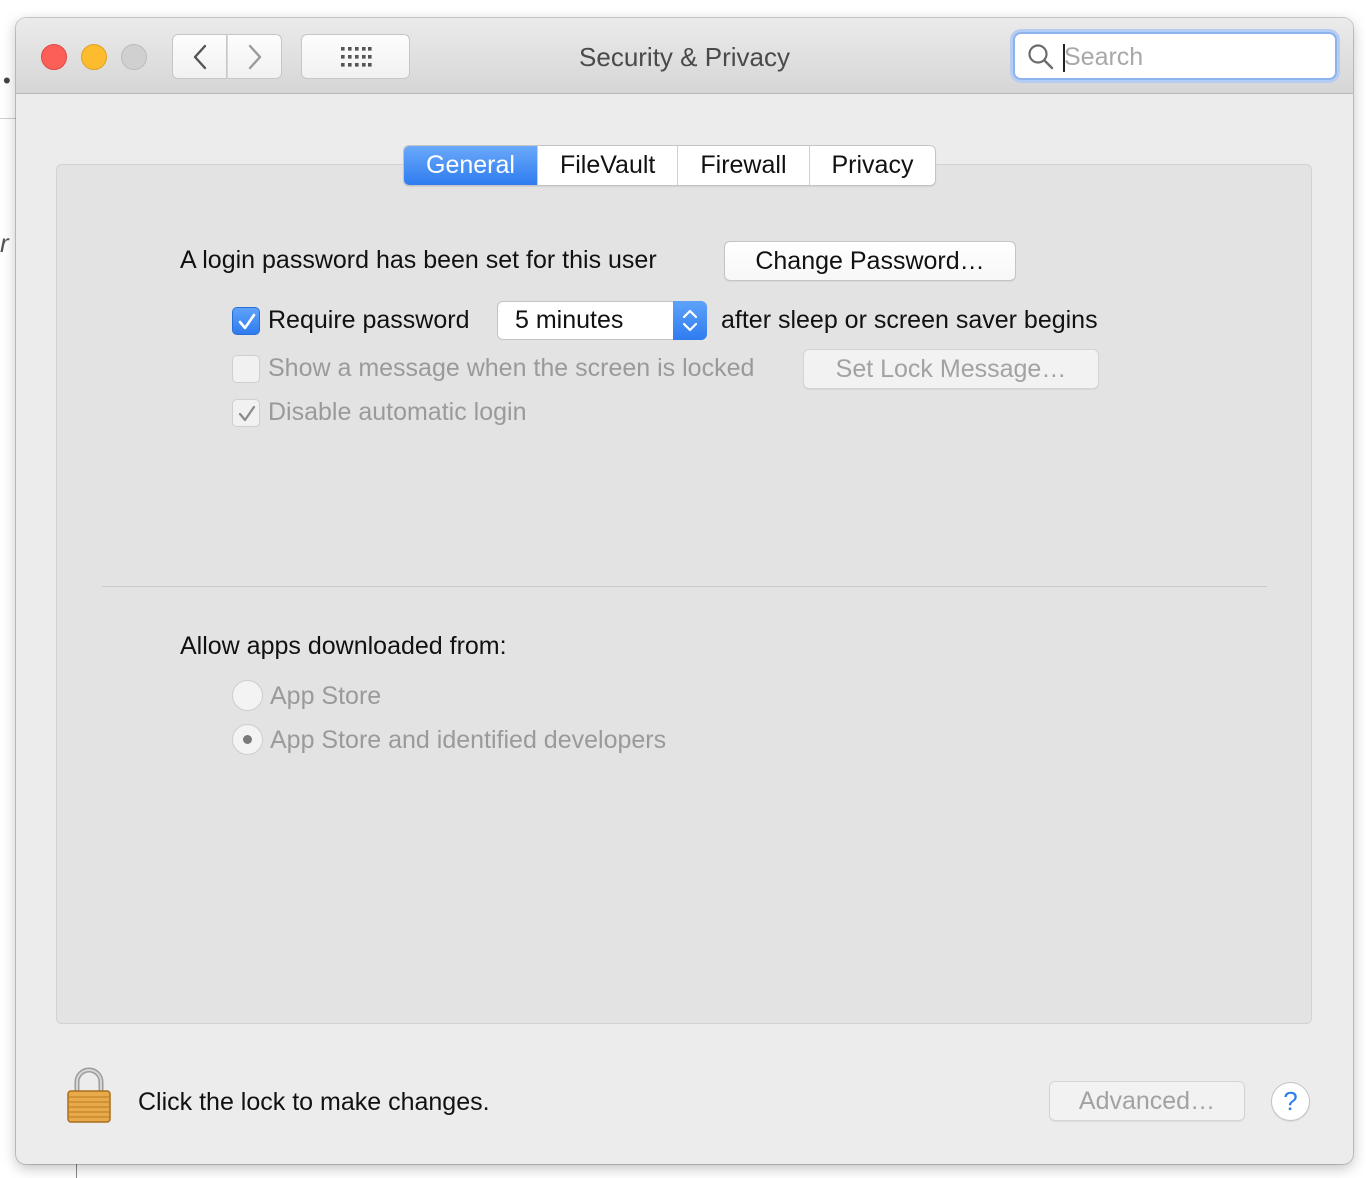  I want to click on search-icon, so click(1041, 57).